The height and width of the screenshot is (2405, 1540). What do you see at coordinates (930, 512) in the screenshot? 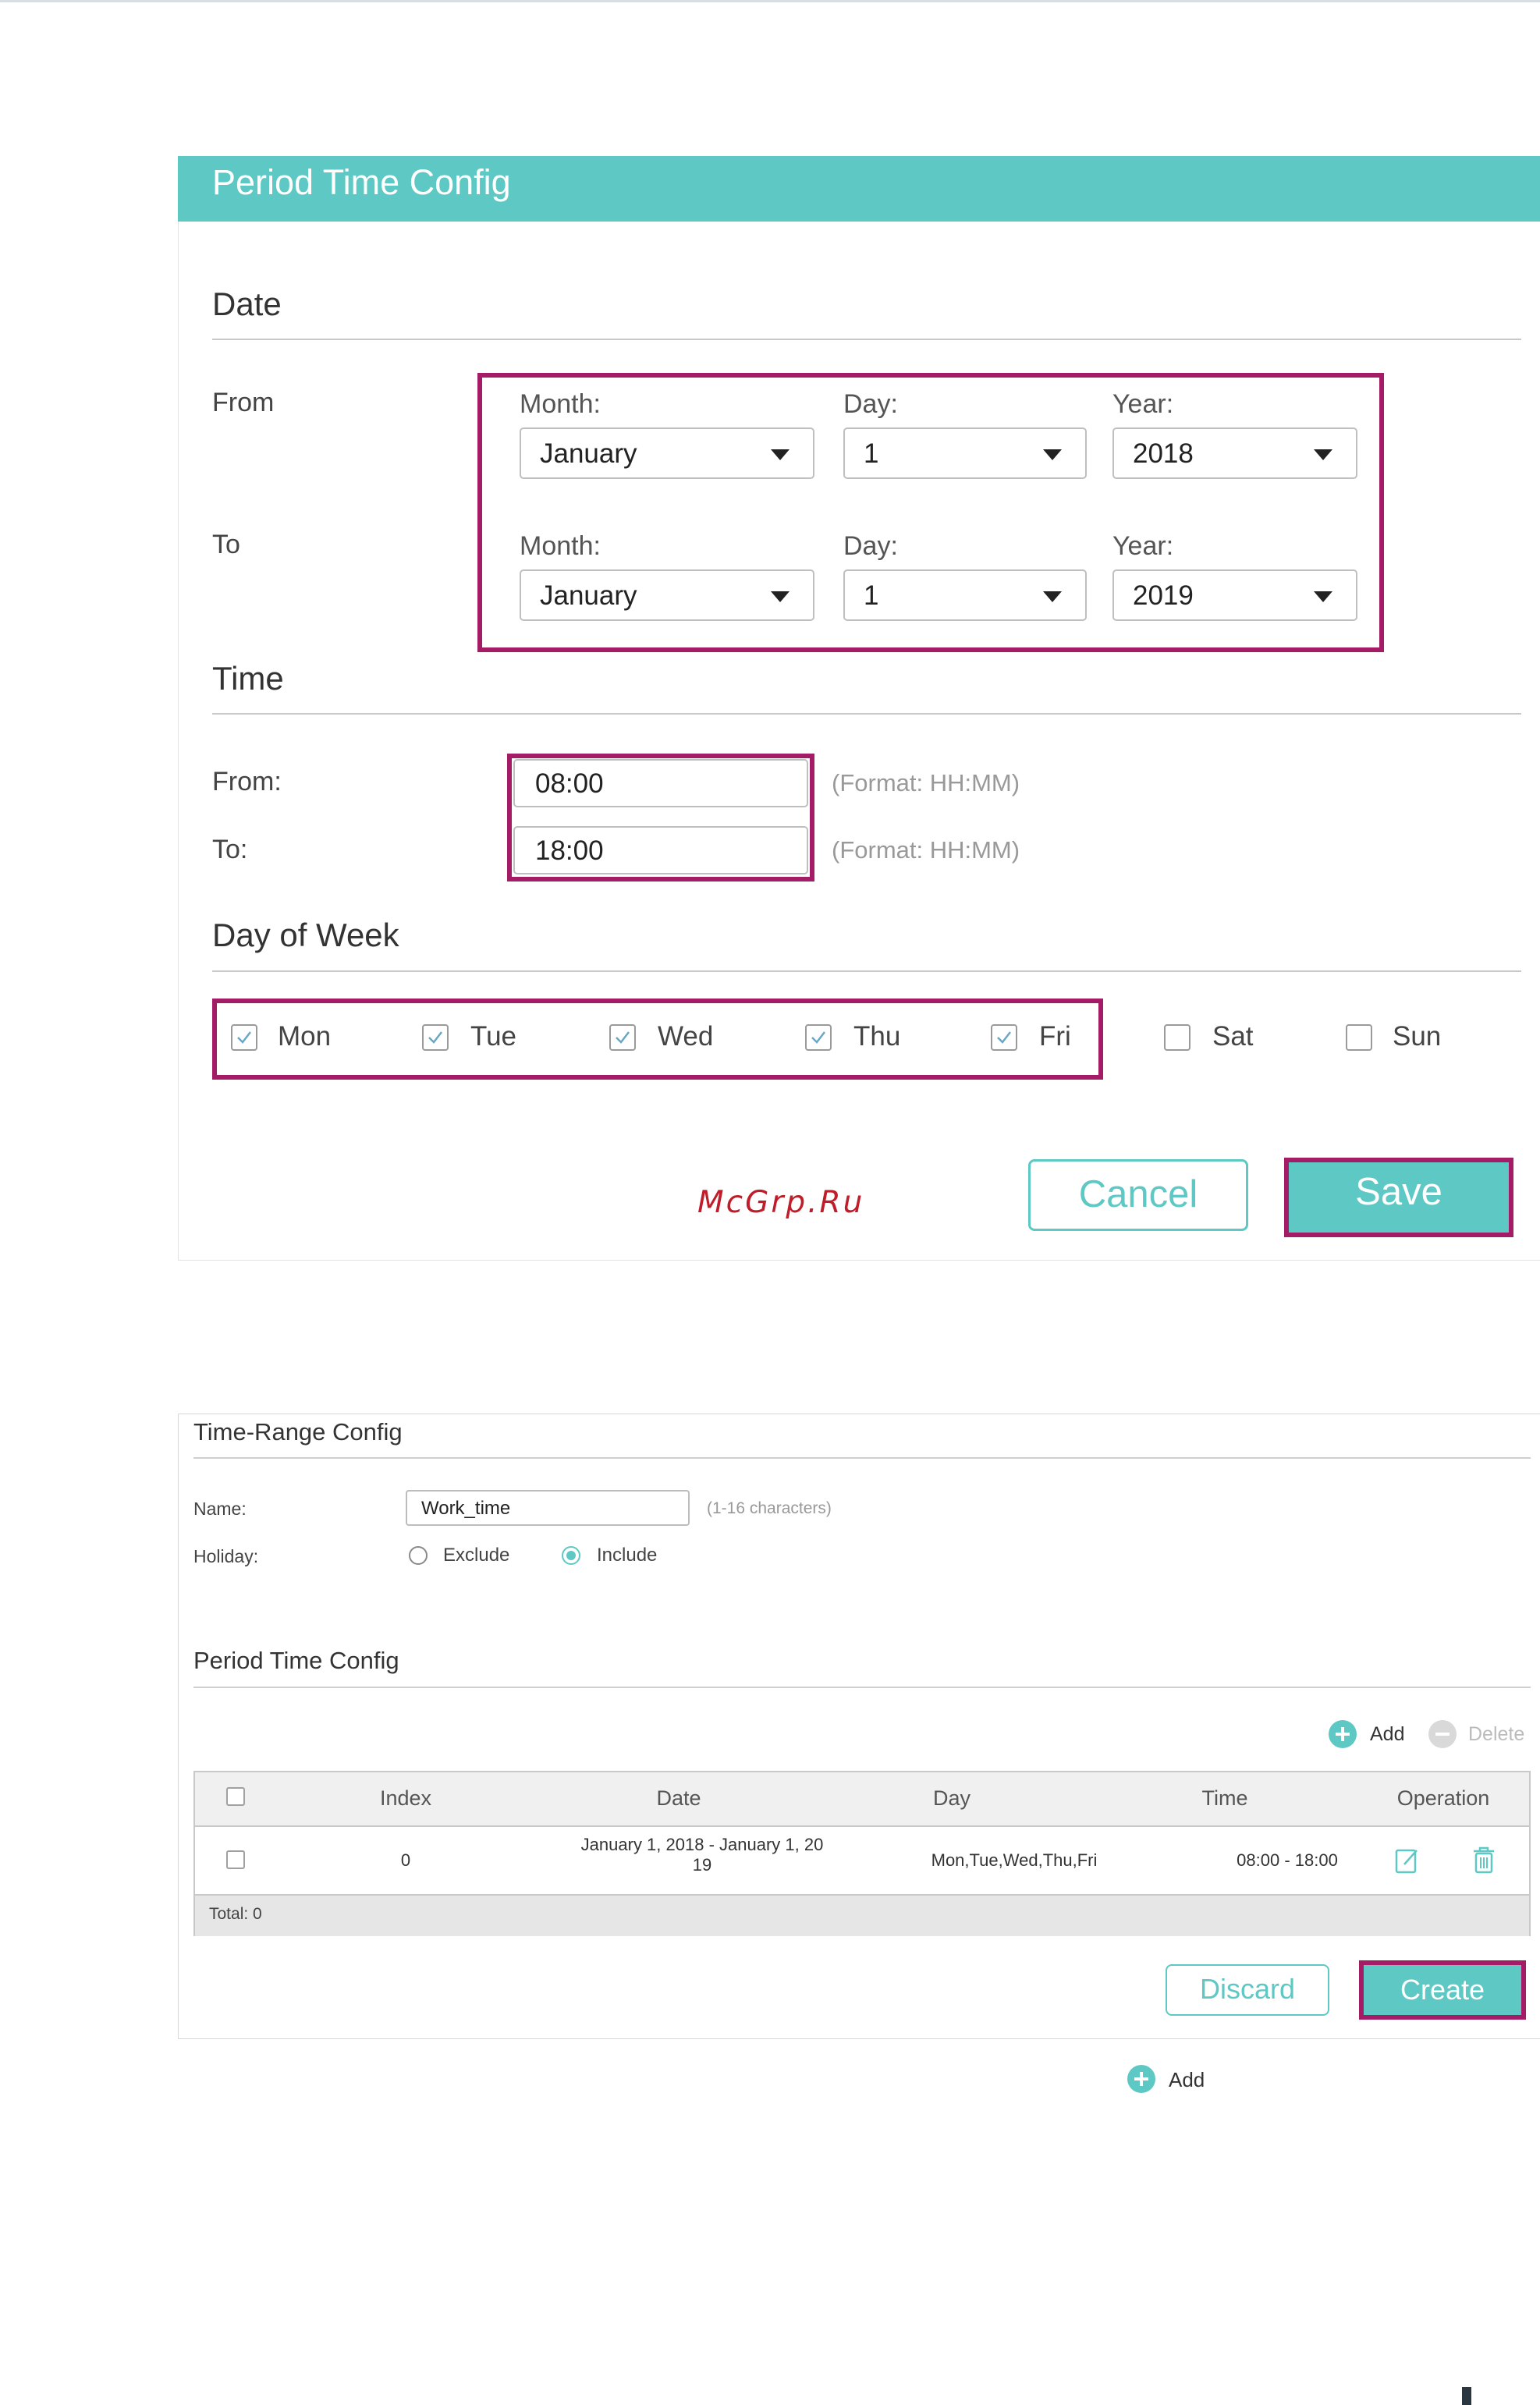
I see `date-highlight-box` at bounding box center [930, 512].